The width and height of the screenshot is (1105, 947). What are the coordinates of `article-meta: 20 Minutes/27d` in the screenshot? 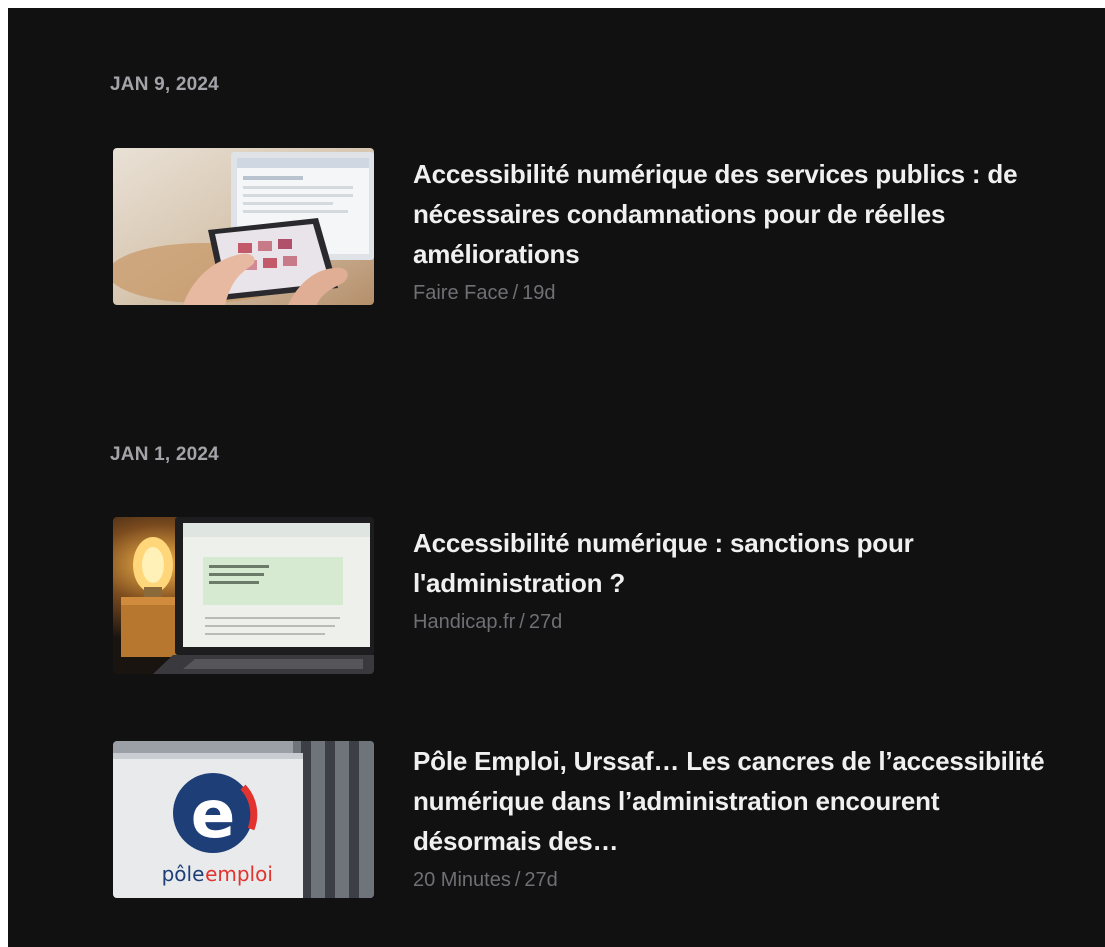 It's located at (733, 880).